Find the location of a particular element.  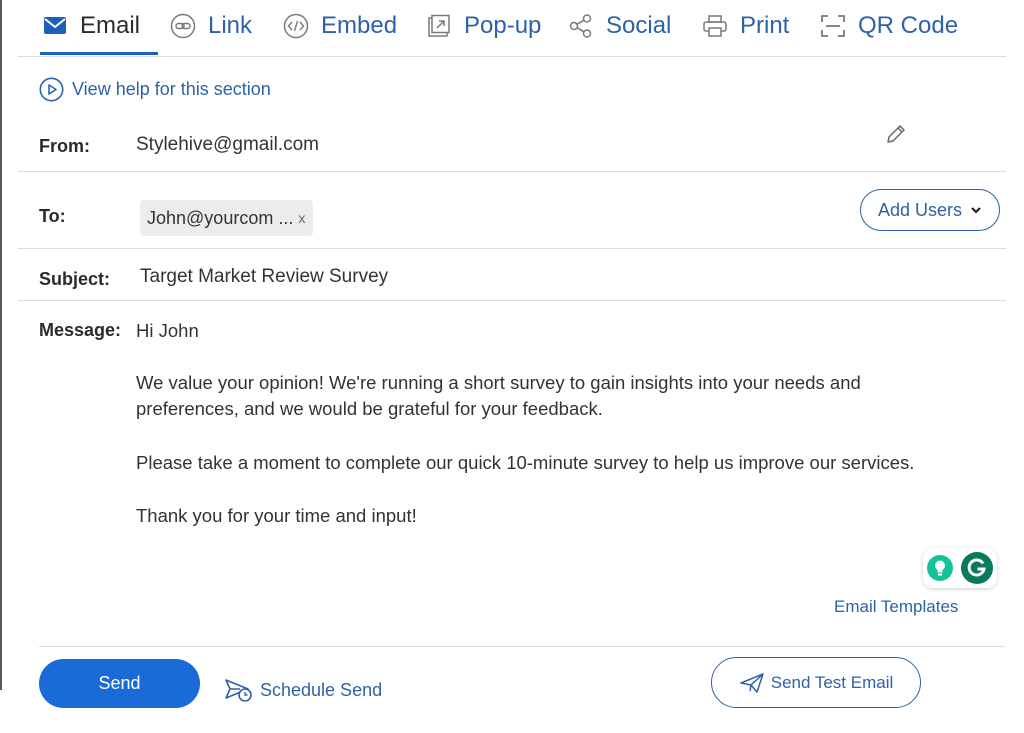

paper-plane-icon is located at coordinates (752, 683).